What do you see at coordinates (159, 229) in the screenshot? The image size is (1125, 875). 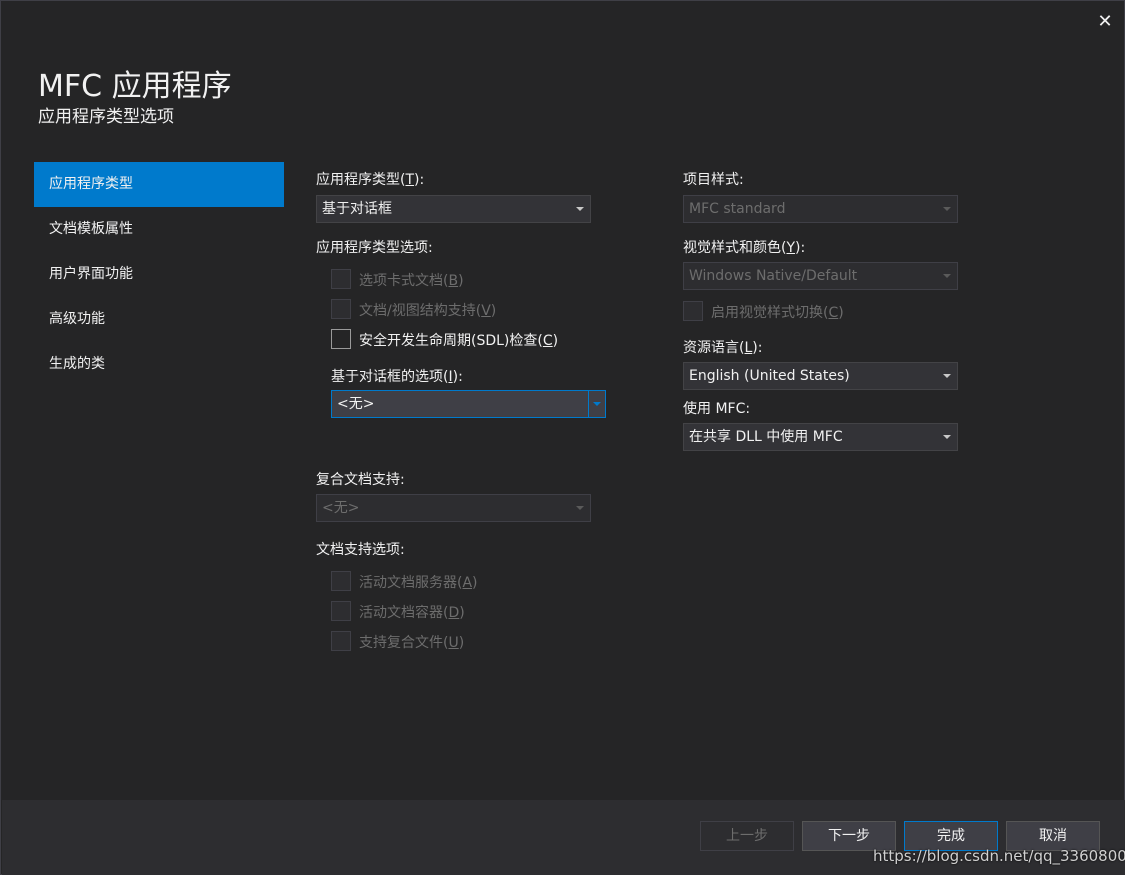 I see `sidebar-item-doc-template: 文档模板属性` at bounding box center [159, 229].